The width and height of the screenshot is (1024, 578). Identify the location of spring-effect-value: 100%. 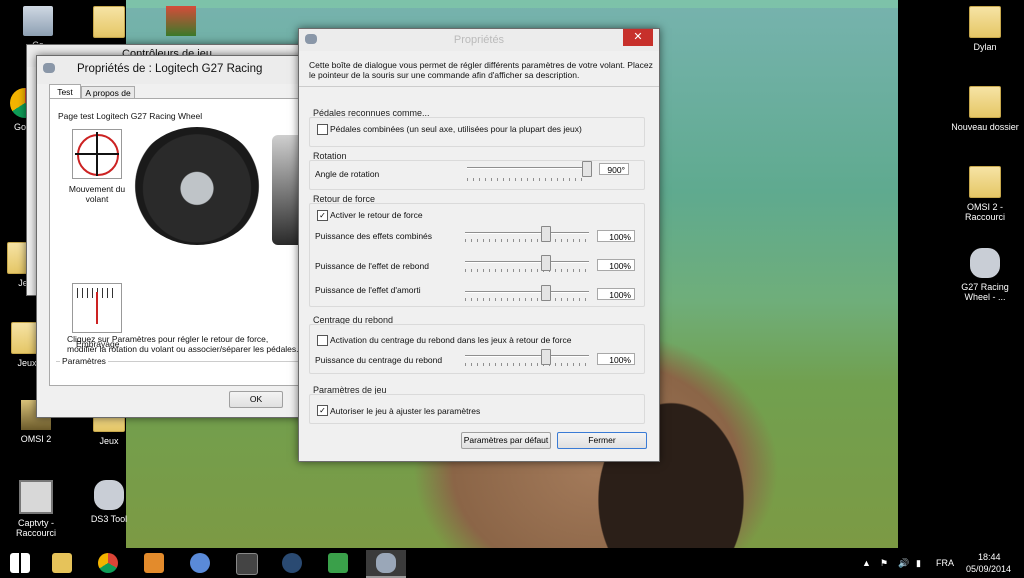
(616, 265).